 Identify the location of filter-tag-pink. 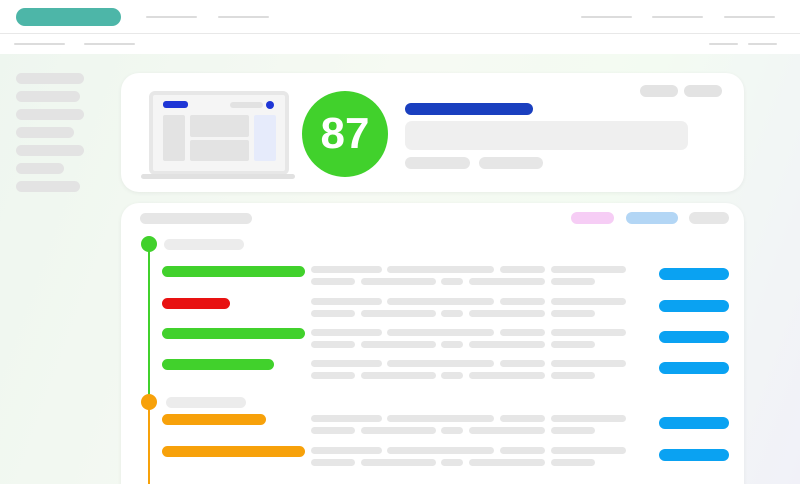
(592, 218).